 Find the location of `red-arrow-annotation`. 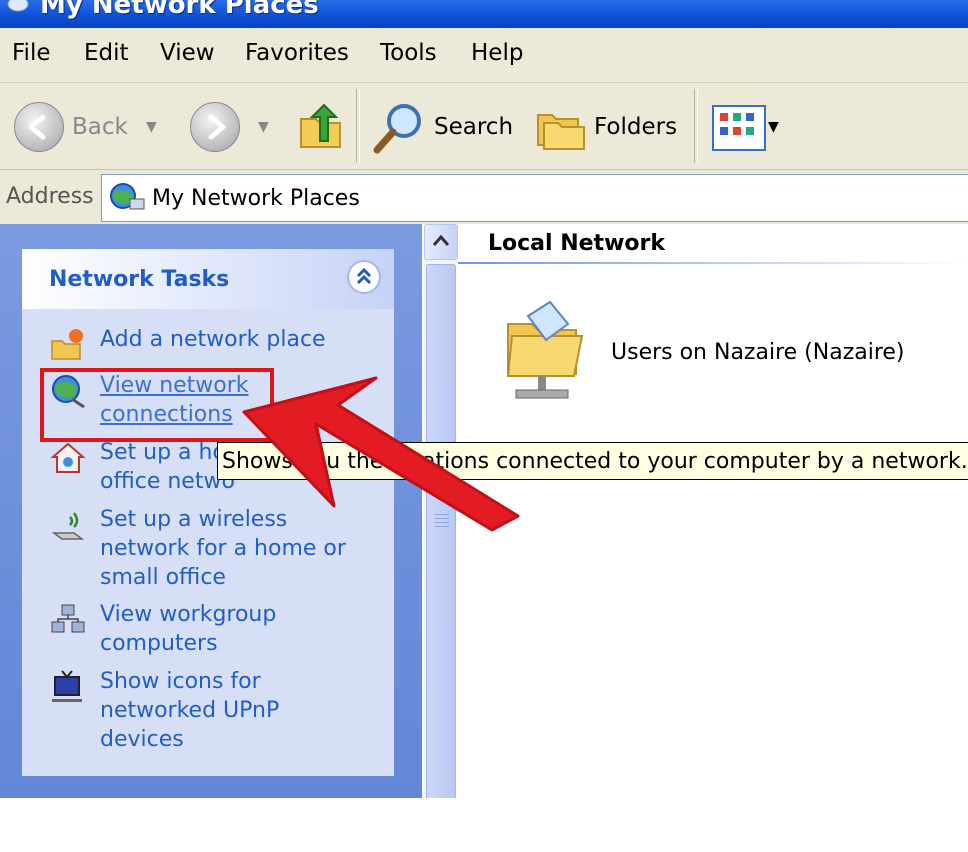

red-arrow-annotation is located at coordinates (381, 454).